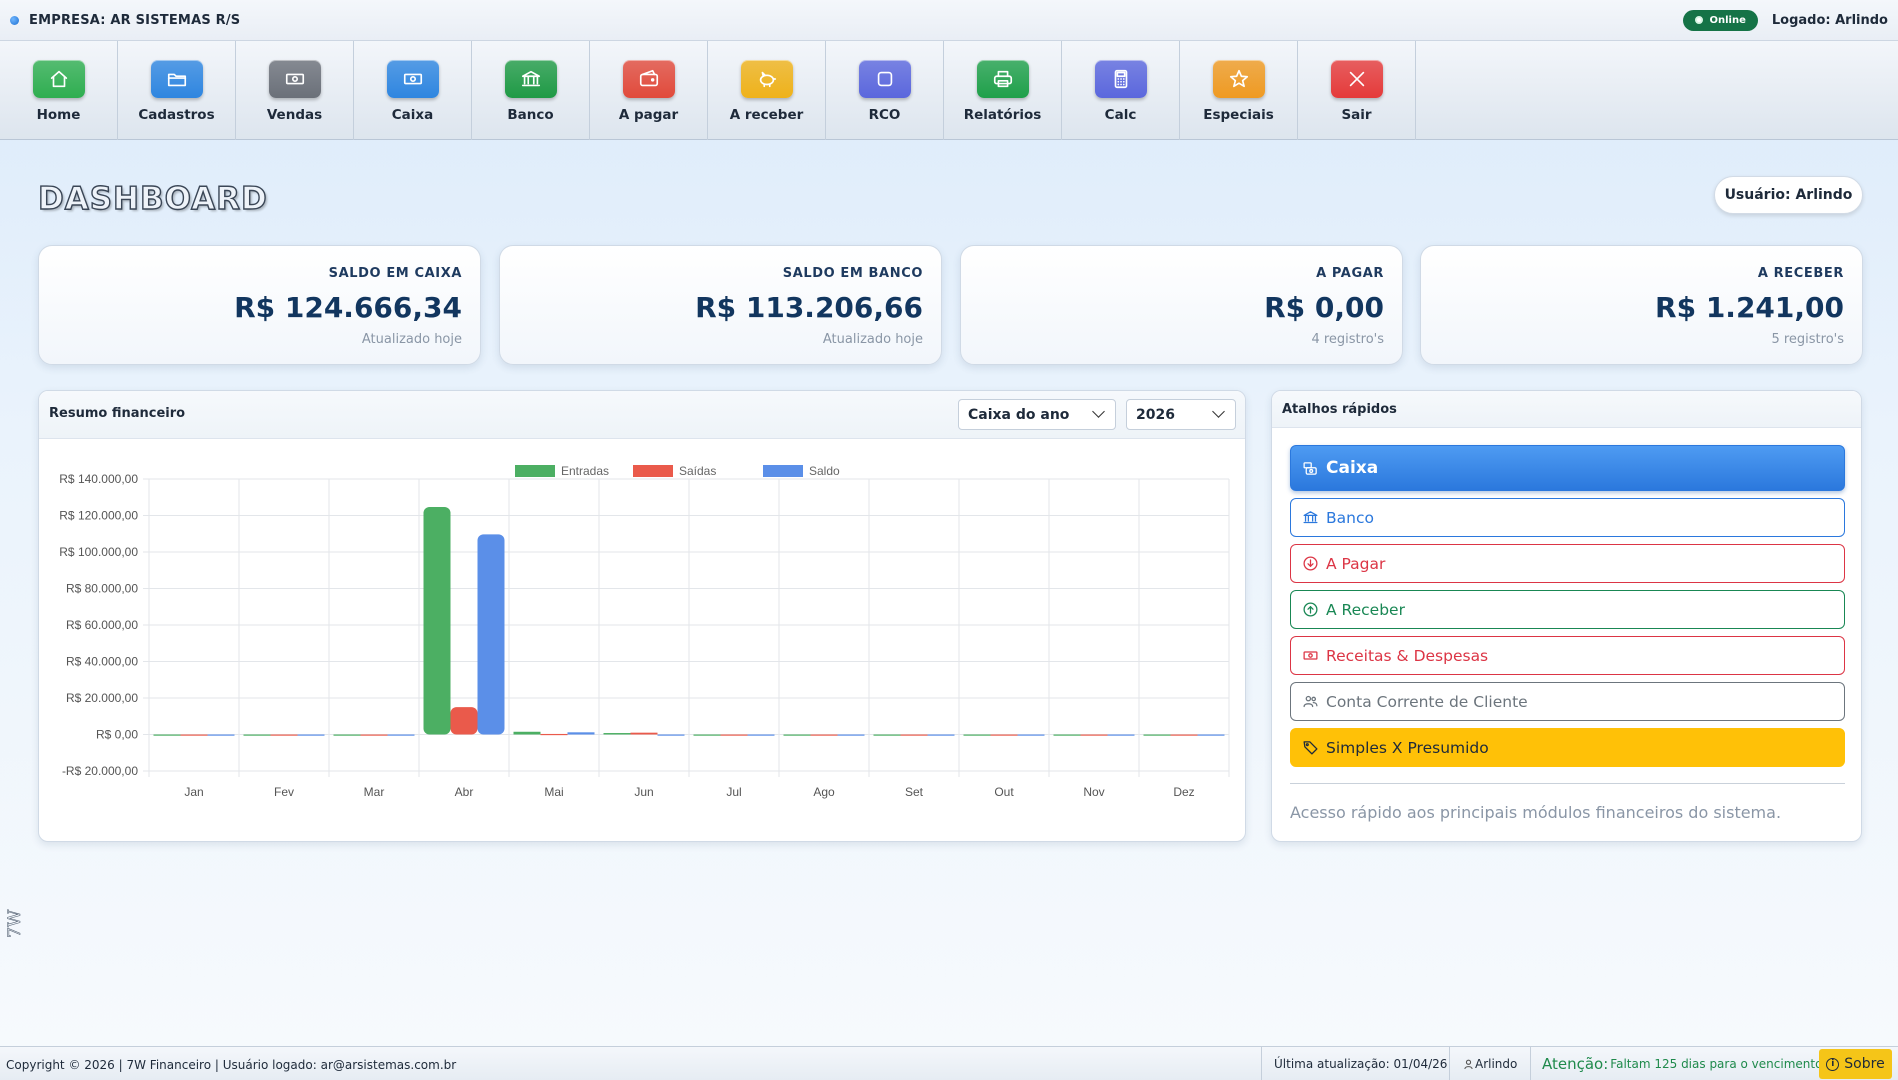 Image resolution: width=1898 pixels, height=1080 pixels. Describe the element at coordinates (1575, 1064) in the screenshot. I see `attention-label: Atenção:` at that location.